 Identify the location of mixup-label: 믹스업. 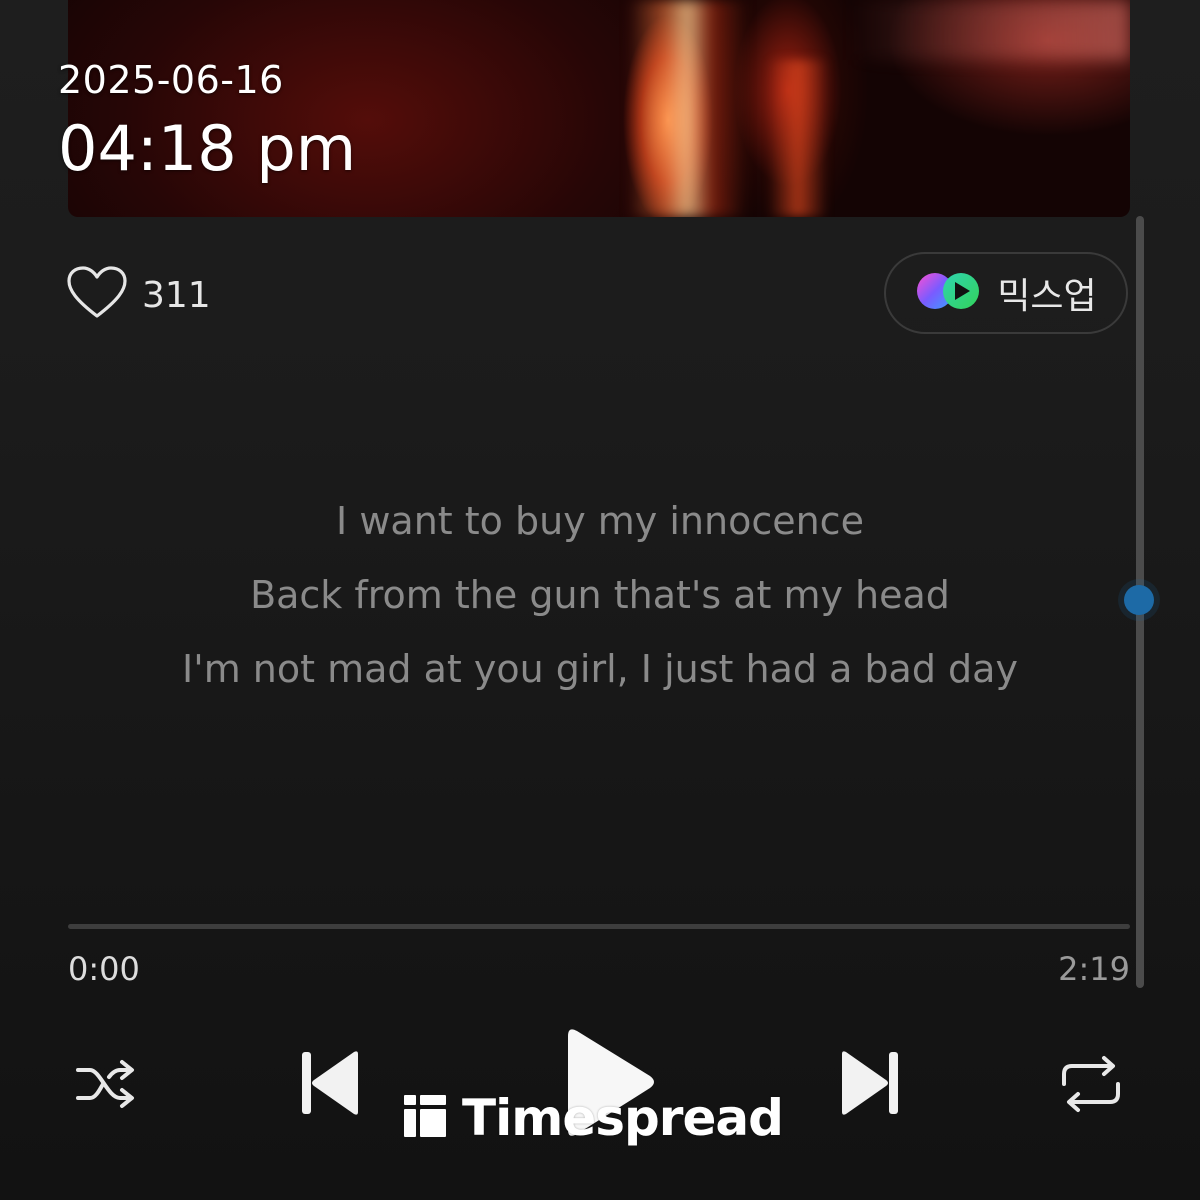
(1047, 296).